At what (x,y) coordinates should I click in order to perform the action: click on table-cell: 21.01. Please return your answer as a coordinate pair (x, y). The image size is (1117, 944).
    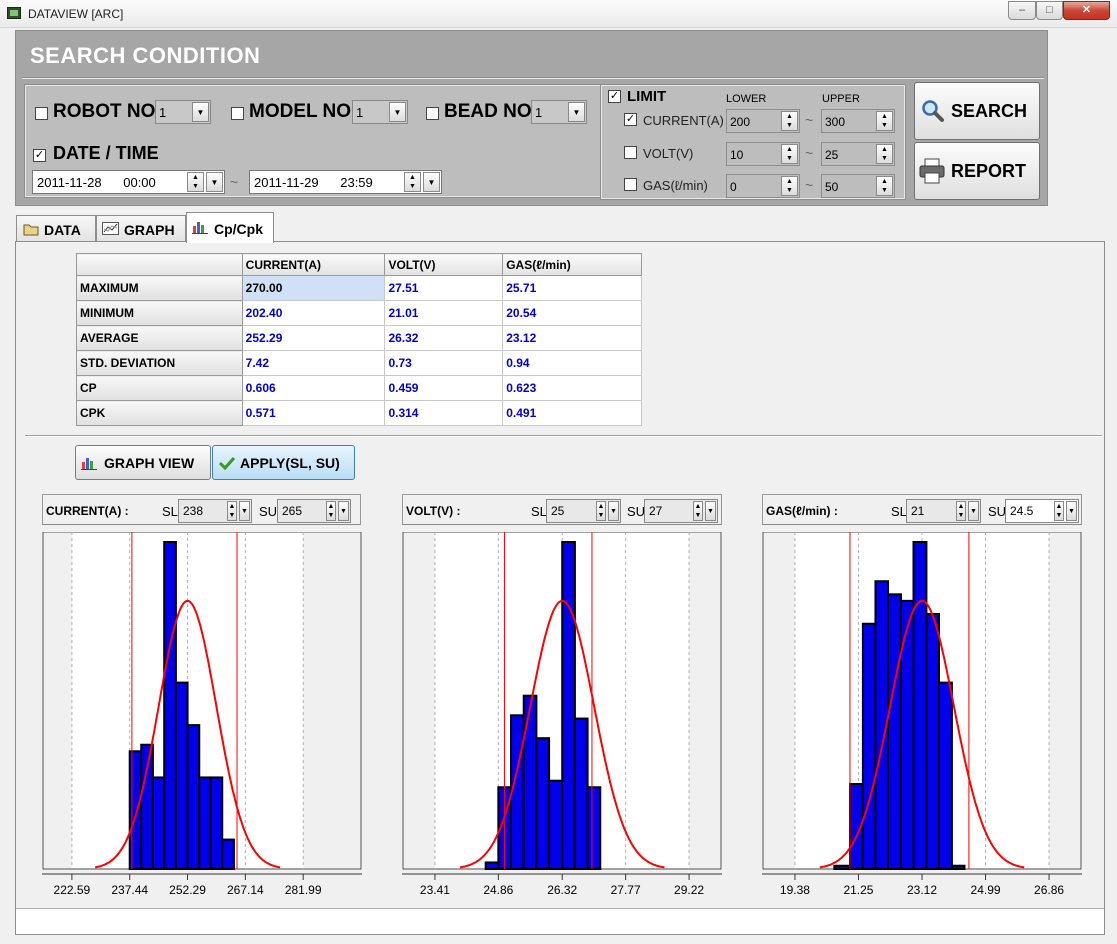
    Looking at the image, I should click on (444, 313).